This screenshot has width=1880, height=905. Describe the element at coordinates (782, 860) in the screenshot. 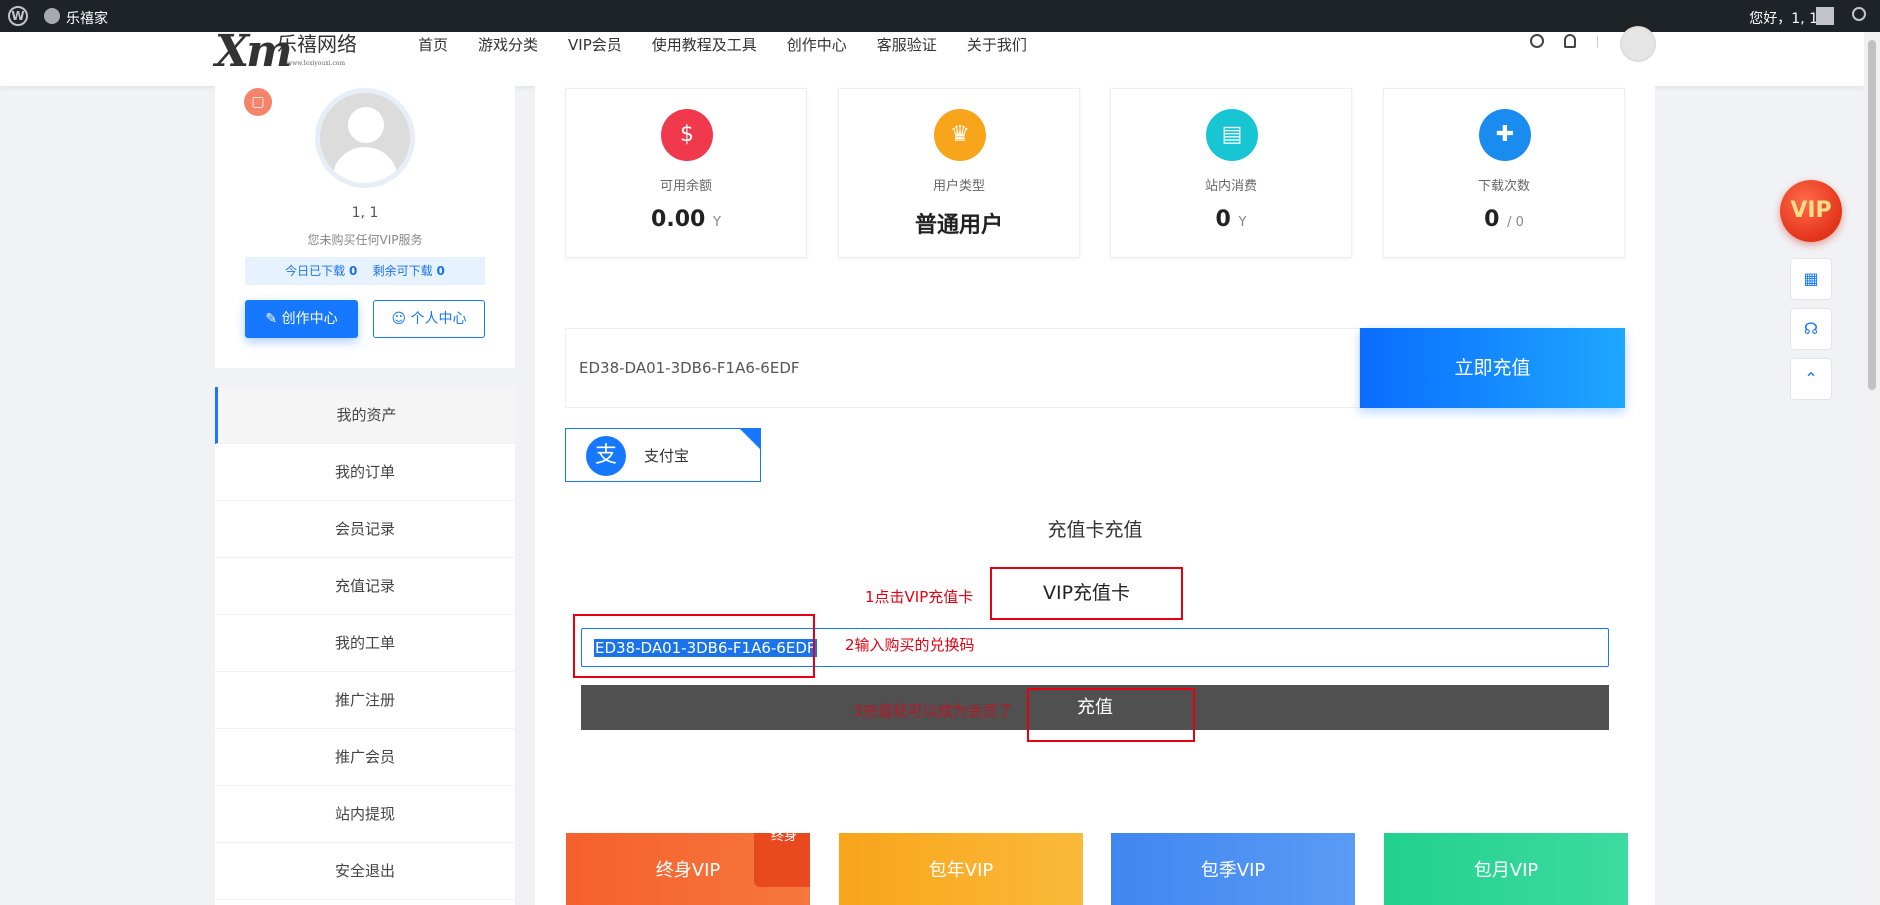

I see `lifetime-ribbon: 终身` at that location.